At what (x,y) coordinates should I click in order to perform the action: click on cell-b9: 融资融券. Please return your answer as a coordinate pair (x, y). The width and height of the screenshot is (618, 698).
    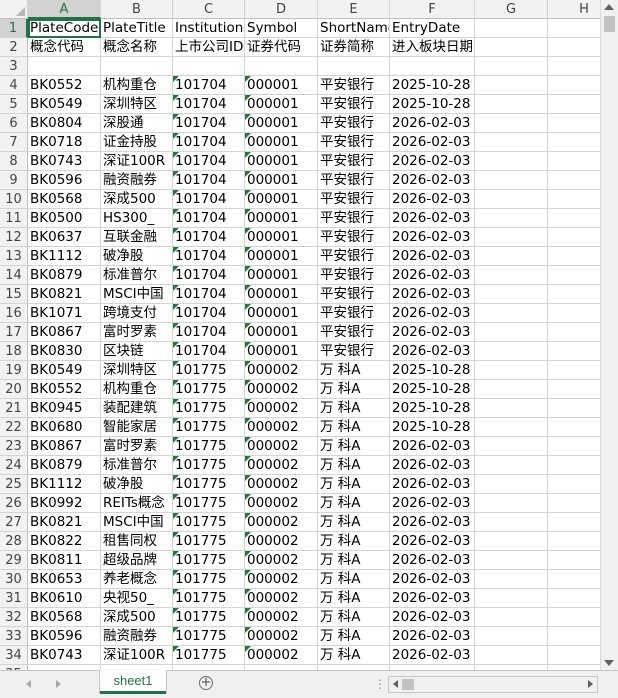
    Looking at the image, I should click on (137, 180).